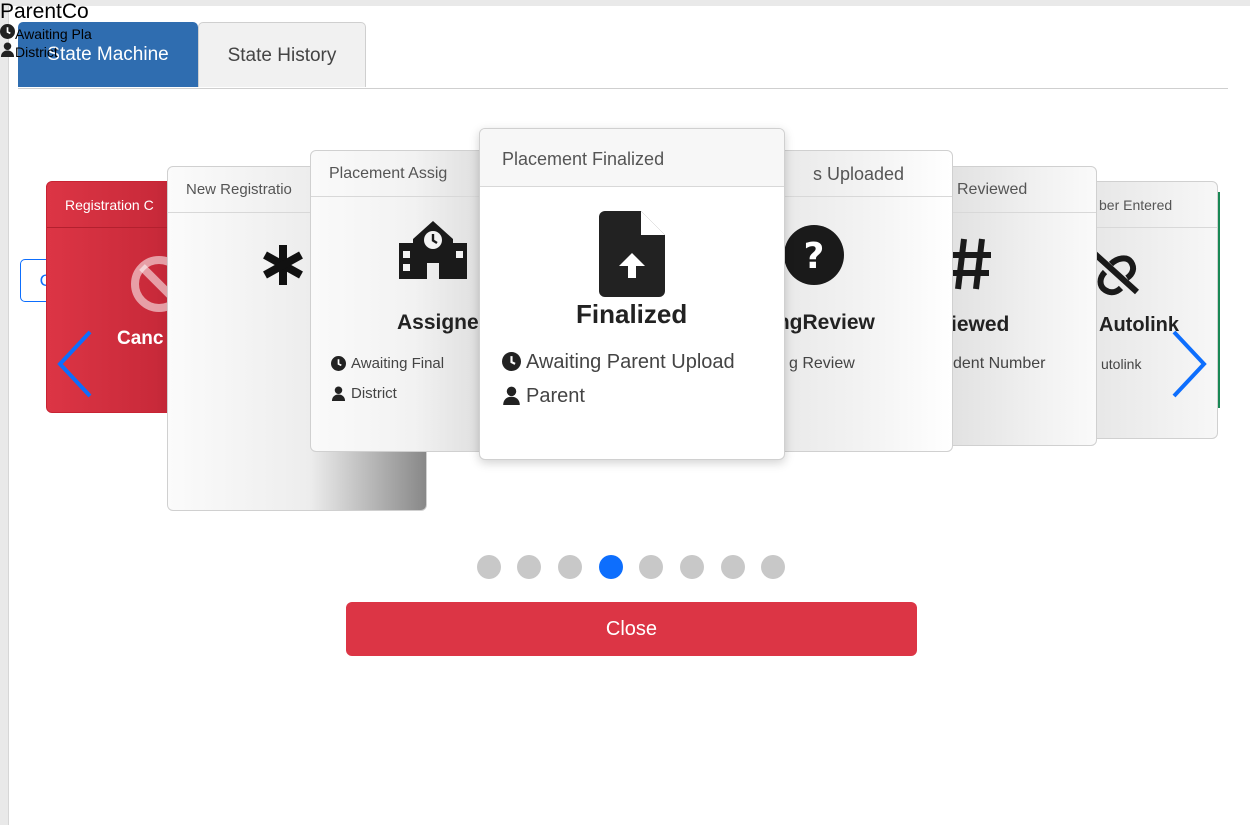 The height and width of the screenshot is (825, 1250). I want to click on status-text: dent Number, so click(999, 363).